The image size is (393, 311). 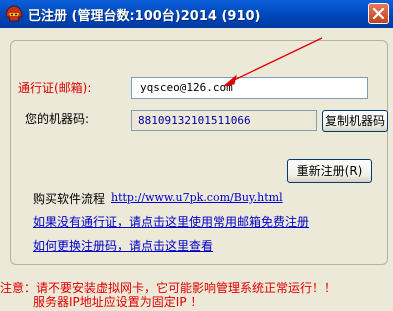 I want to click on warning-line-2: 服务器IP地址应设置为固定IP ！, so click(x=118, y=302).